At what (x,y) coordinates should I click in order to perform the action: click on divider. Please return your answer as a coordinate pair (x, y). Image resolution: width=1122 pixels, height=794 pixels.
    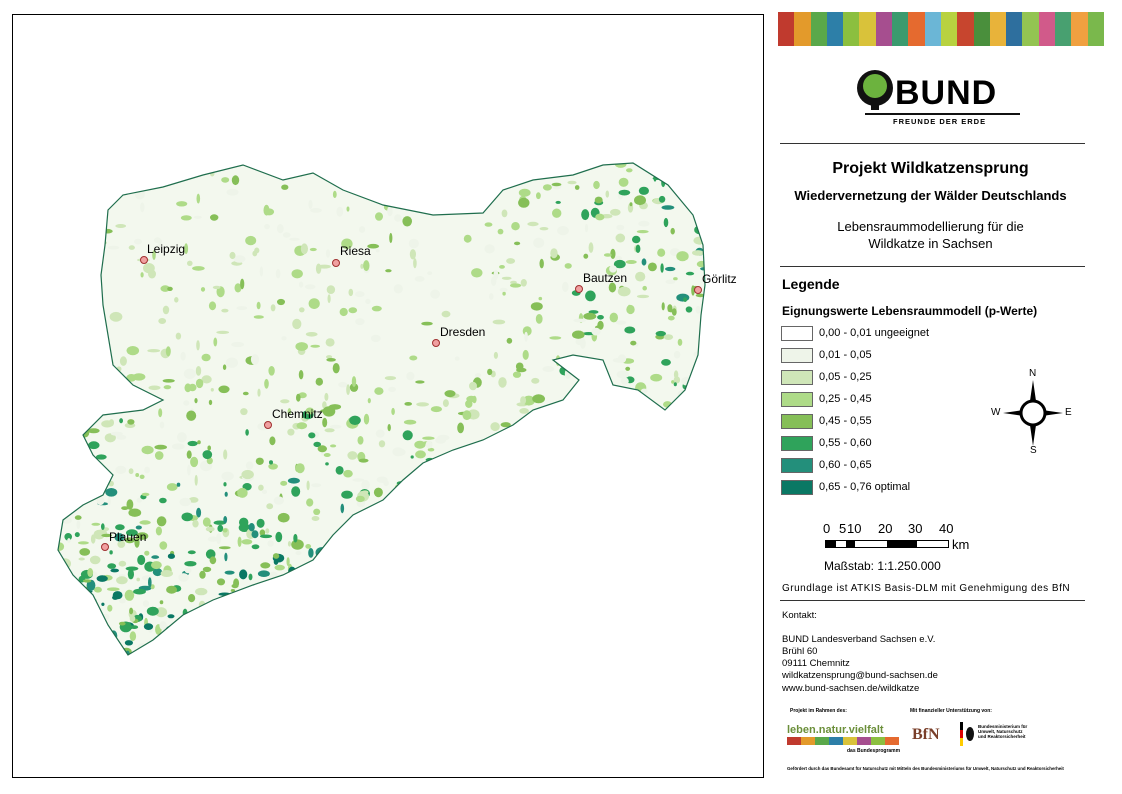
    Looking at the image, I should click on (932, 266).